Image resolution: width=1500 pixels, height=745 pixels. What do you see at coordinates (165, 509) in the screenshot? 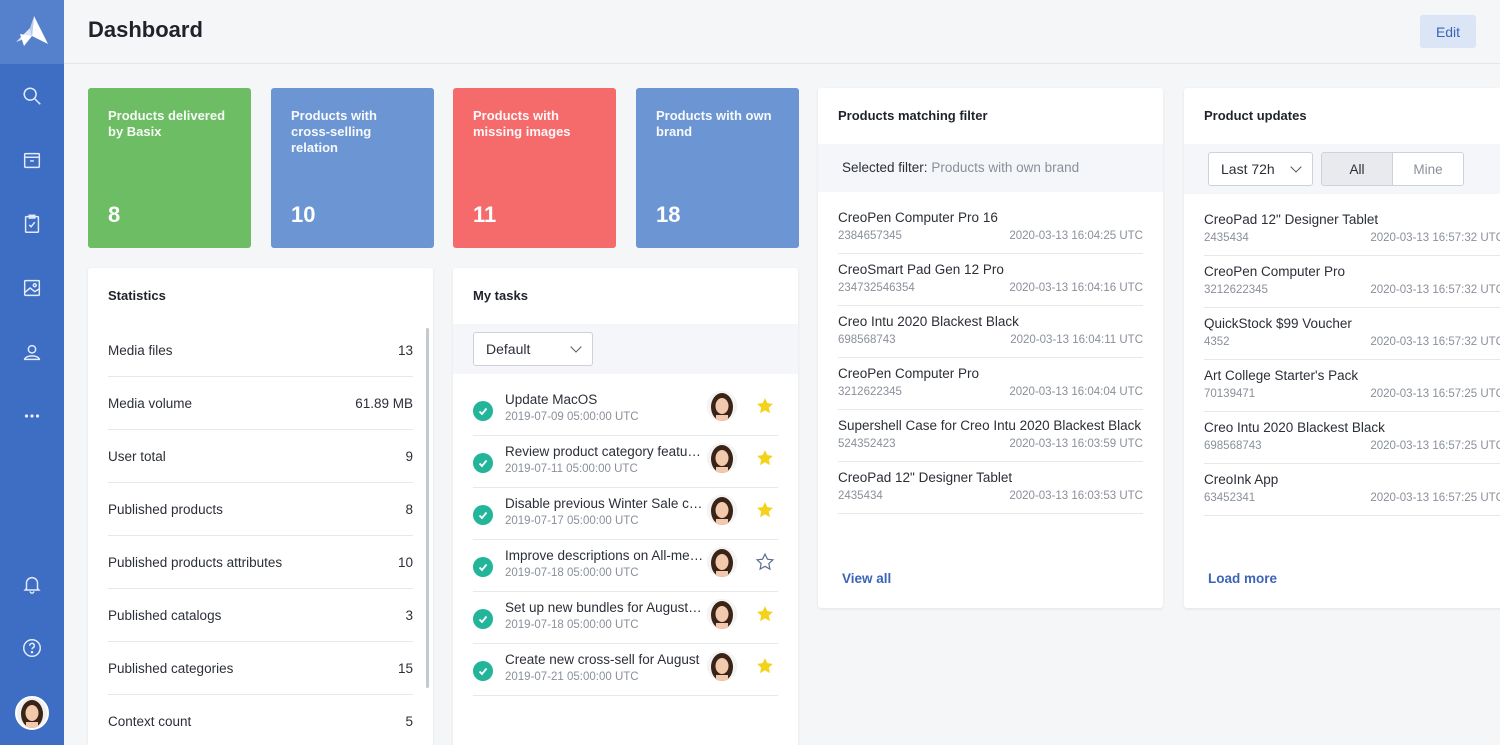
I see `stat-label: Published products` at bounding box center [165, 509].